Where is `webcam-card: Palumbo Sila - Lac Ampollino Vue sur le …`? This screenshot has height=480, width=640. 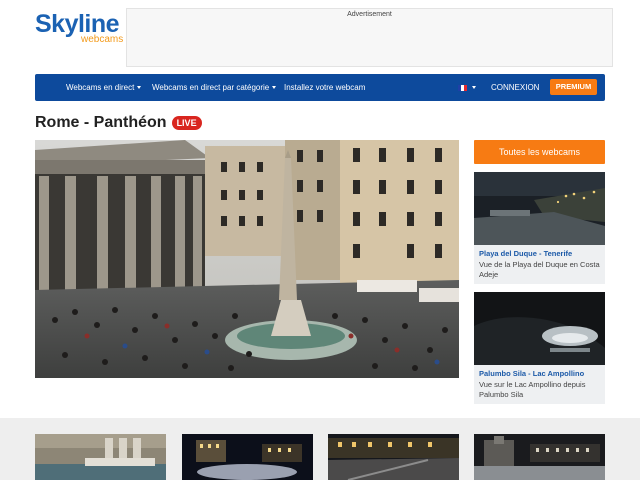 webcam-card: Palumbo Sila - Lac Ampollino Vue sur le … is located at coordinates (539, 348).